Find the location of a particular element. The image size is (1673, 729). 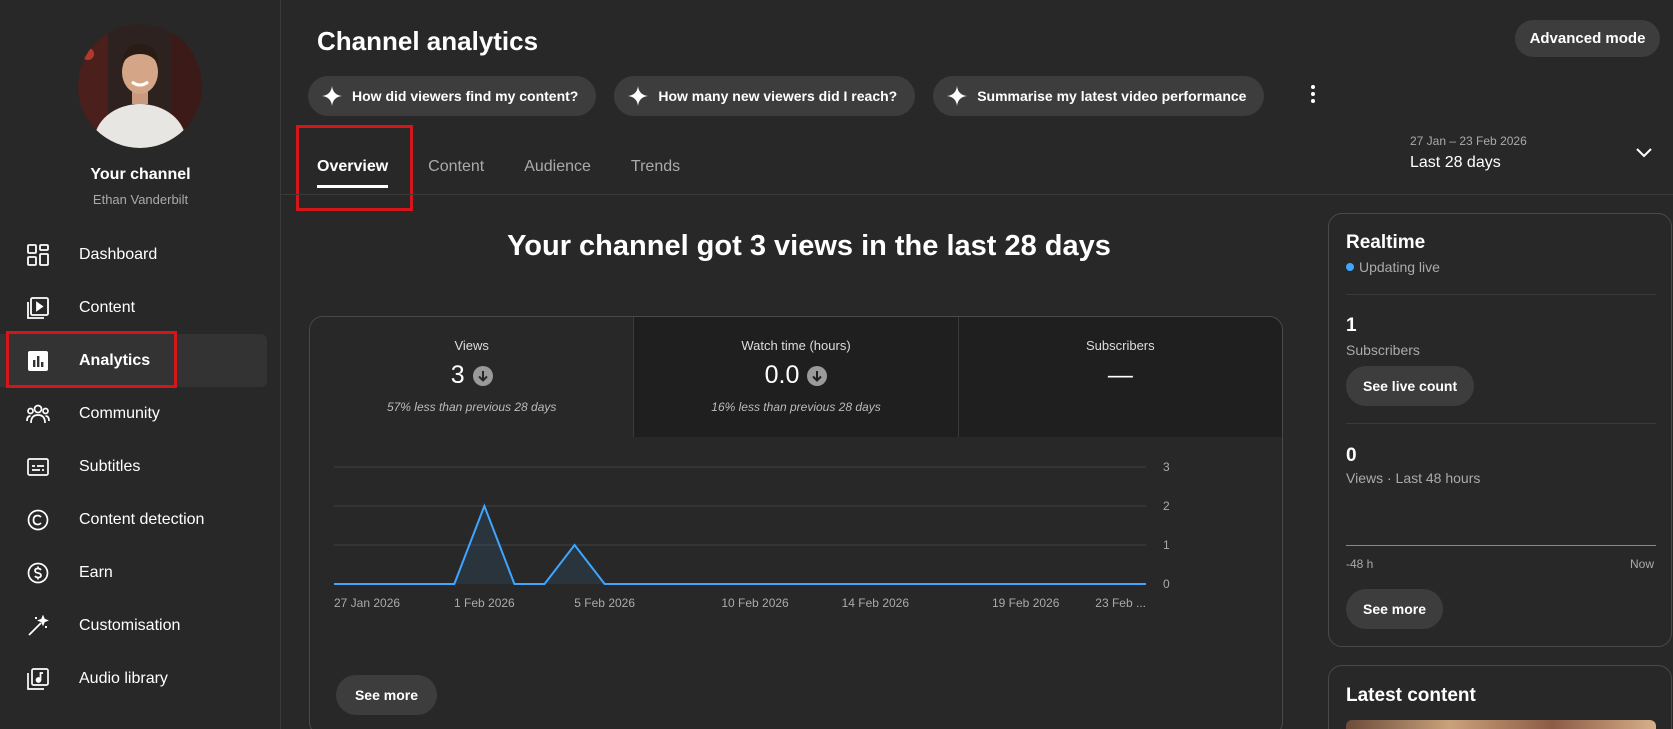

tab-audience: Audience is located at coordinates (557, 170).